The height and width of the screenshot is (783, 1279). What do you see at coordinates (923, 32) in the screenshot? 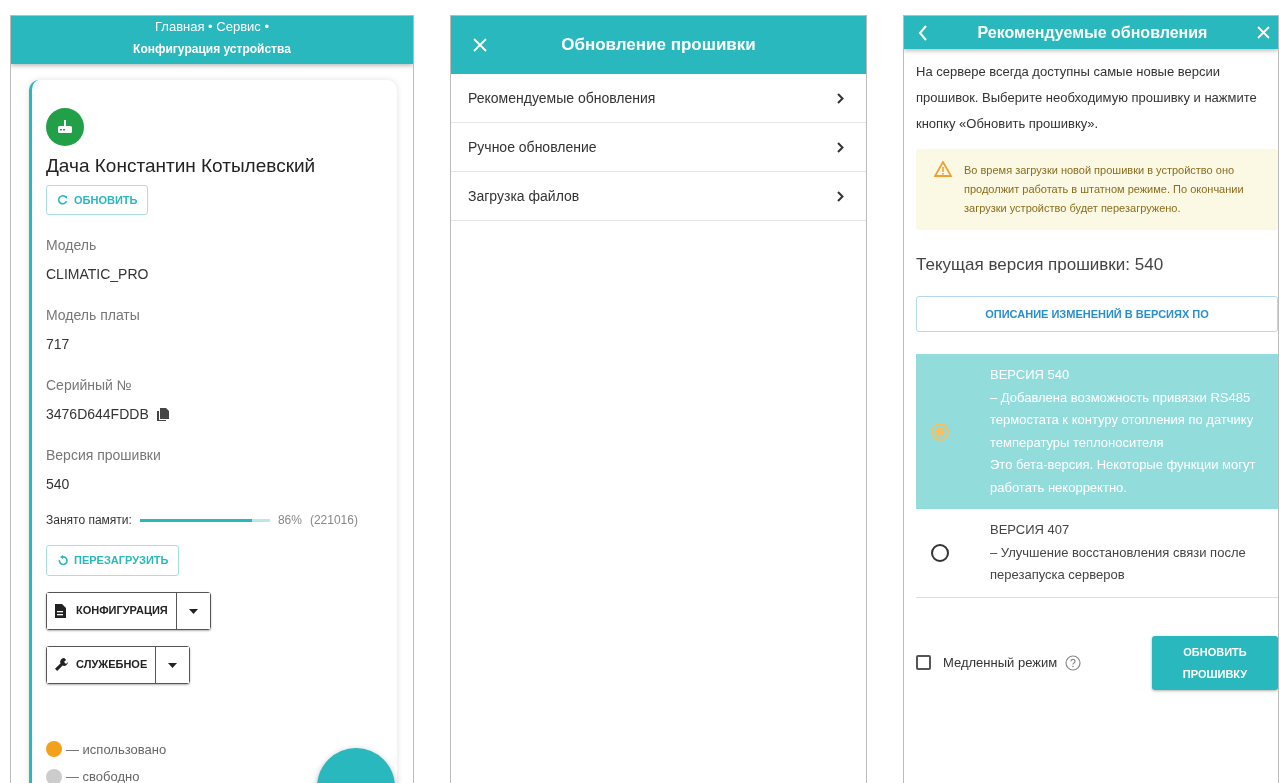
I see `back-icon` at bounding box center [923, 32].